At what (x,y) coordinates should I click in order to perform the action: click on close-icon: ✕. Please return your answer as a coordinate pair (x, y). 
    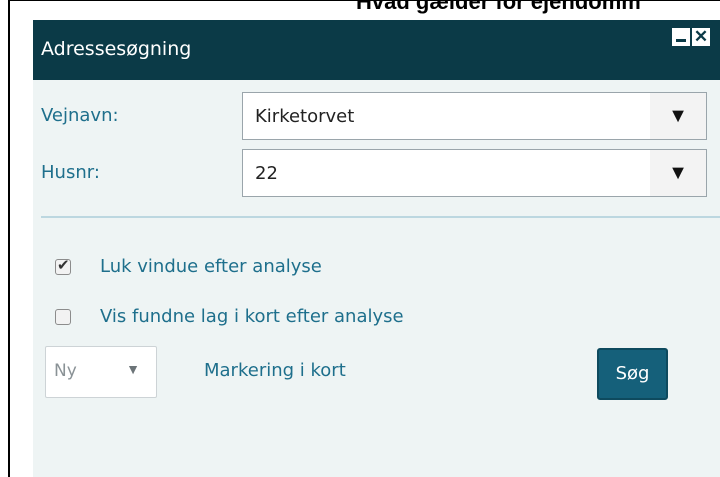
    Looking at the image, I should click on (701, 36).